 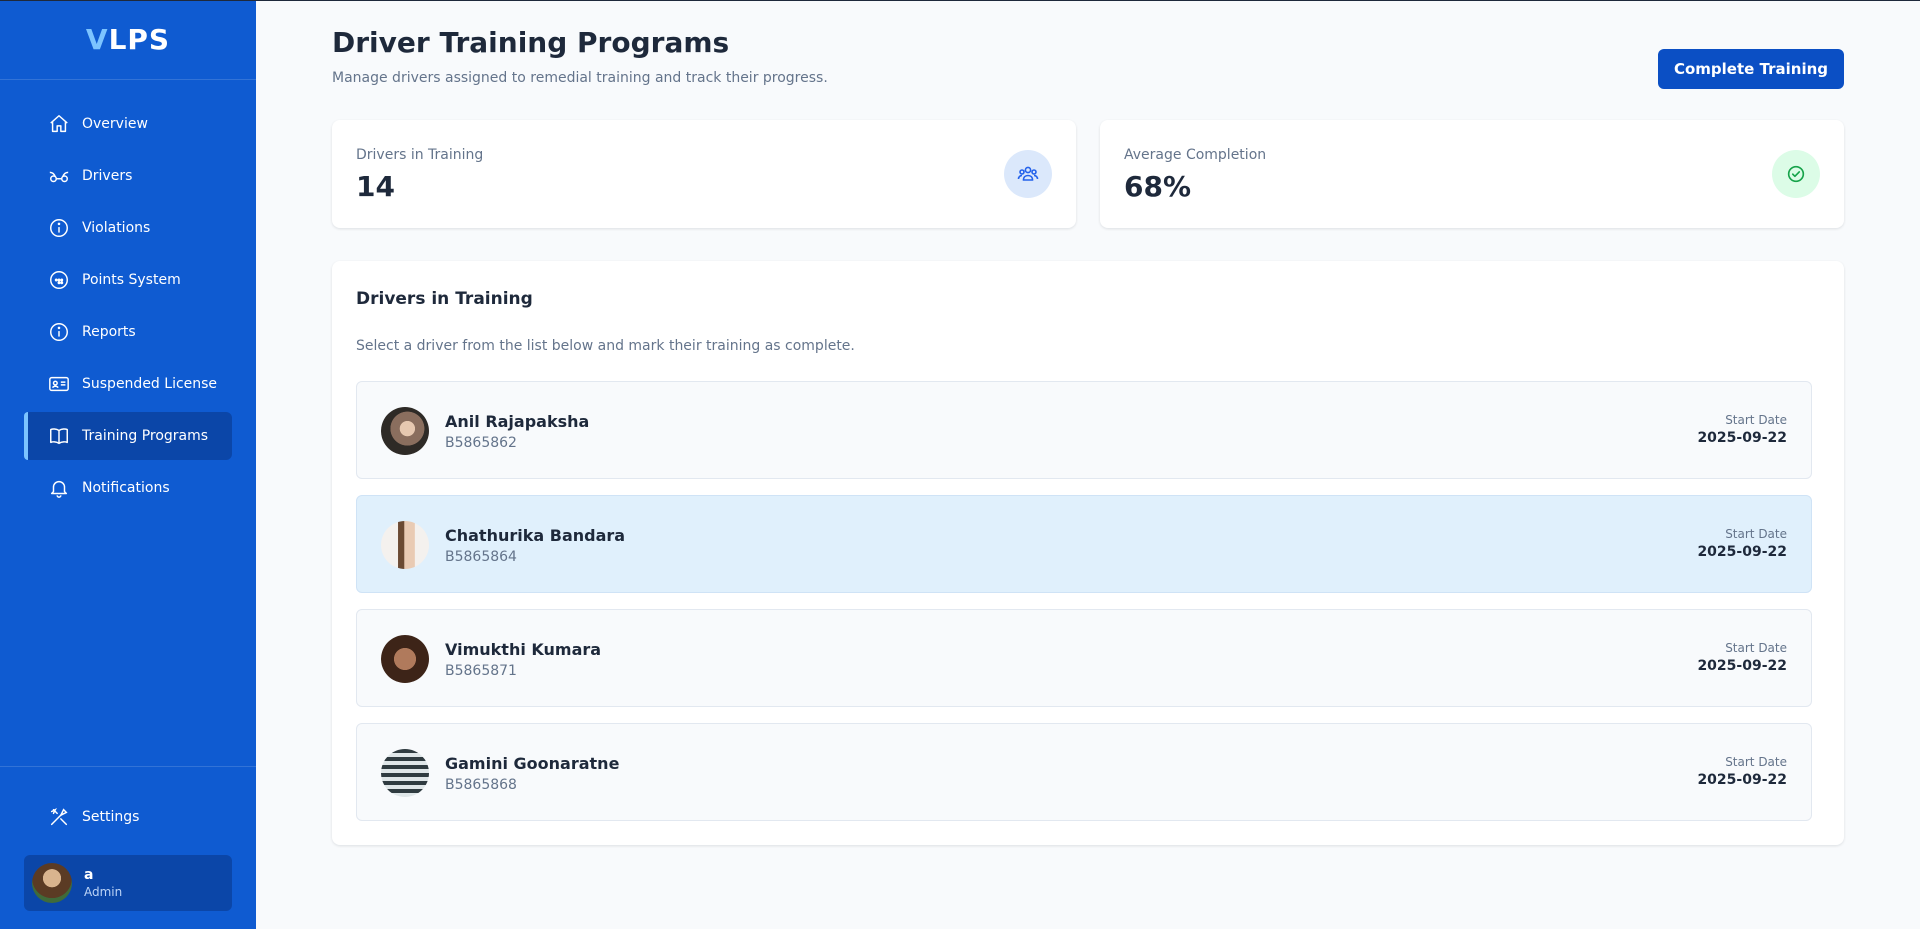 I want to click on sidebar-item-label: Notifications, so click(x=126, y=488).